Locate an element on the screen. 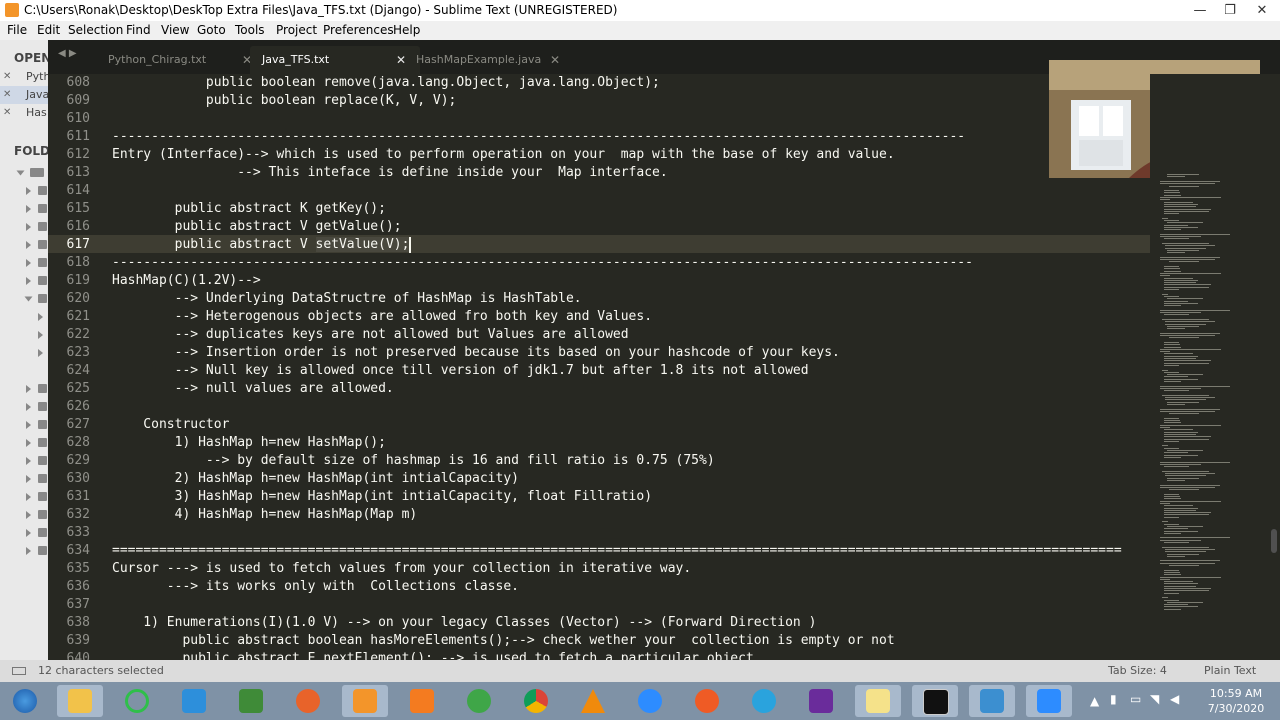 The width and height of the screenshot is (1280, 720). network-icon: ▮ is located at coordinates (1113, 699).